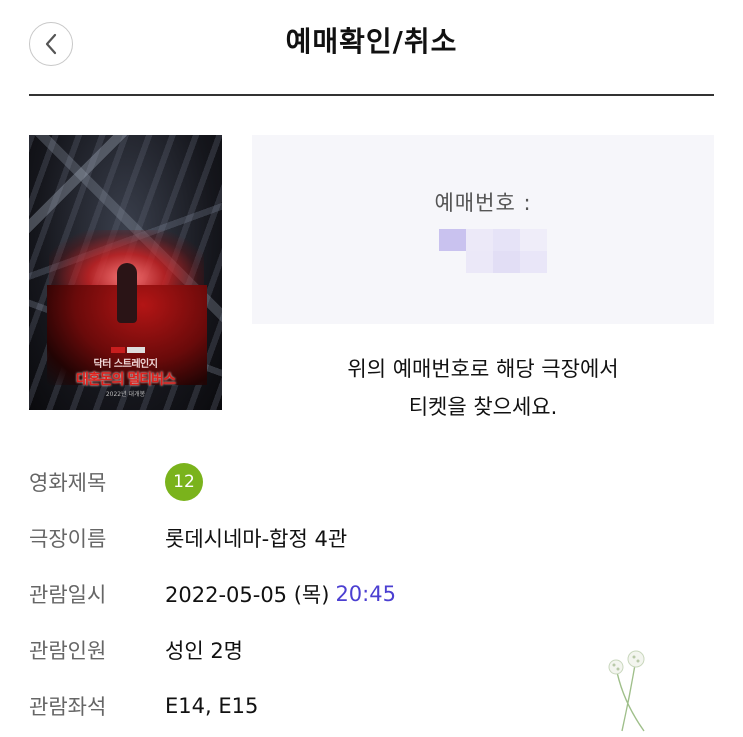  What do you see at coordinates (136, 350) in the screenshot?
I see `poster-studios-logo` at bounding box center [136, 350].